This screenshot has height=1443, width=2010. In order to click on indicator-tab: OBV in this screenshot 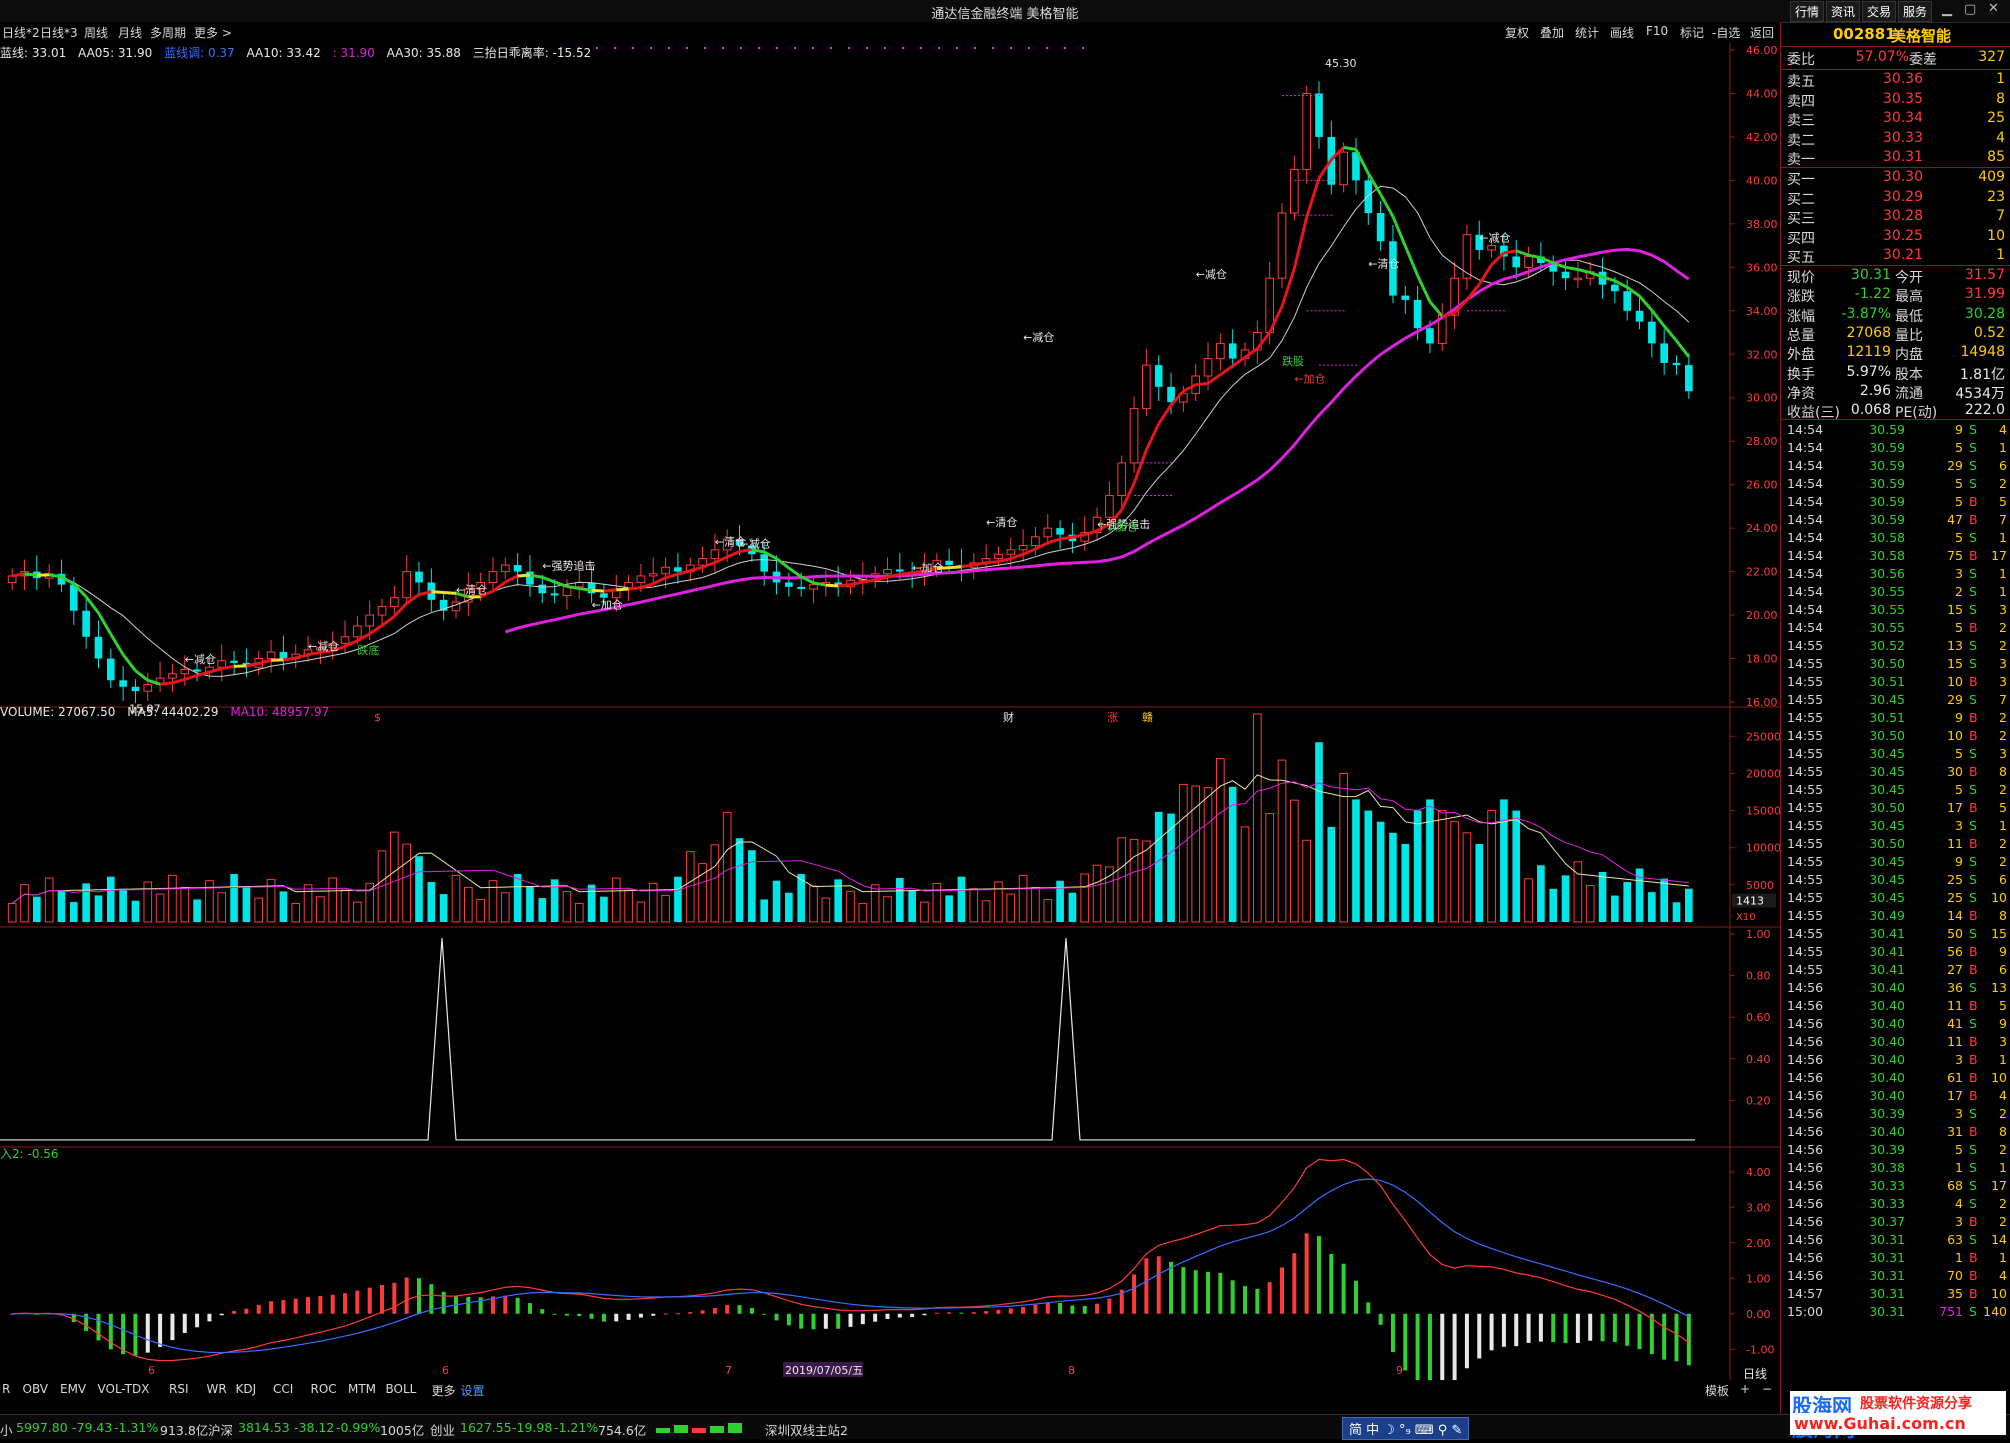, I will do `click(36, 1389)`.